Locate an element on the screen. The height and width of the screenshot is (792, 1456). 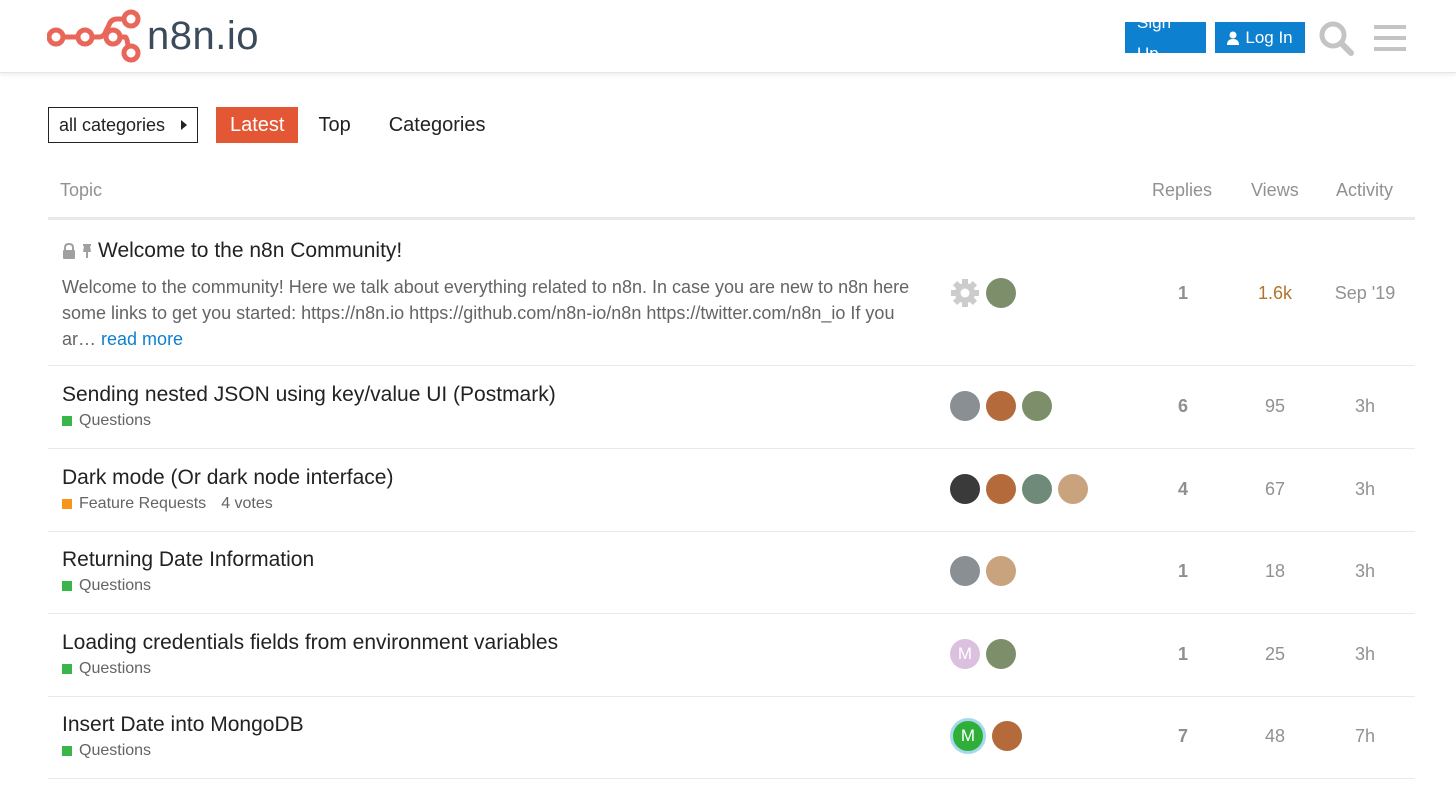
tab-categories: Categories is located at coordinates (437, 125).